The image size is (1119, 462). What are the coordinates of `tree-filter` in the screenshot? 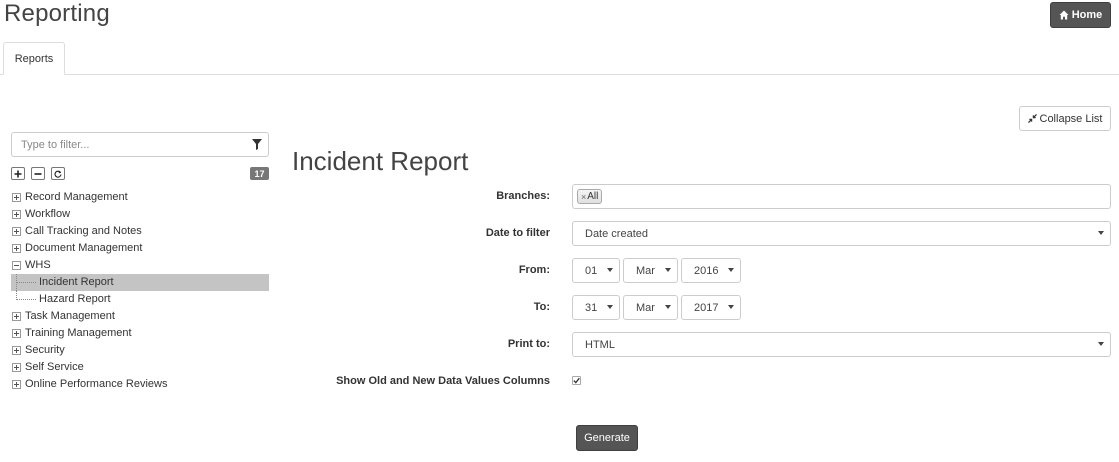 It's located at (140, 144).